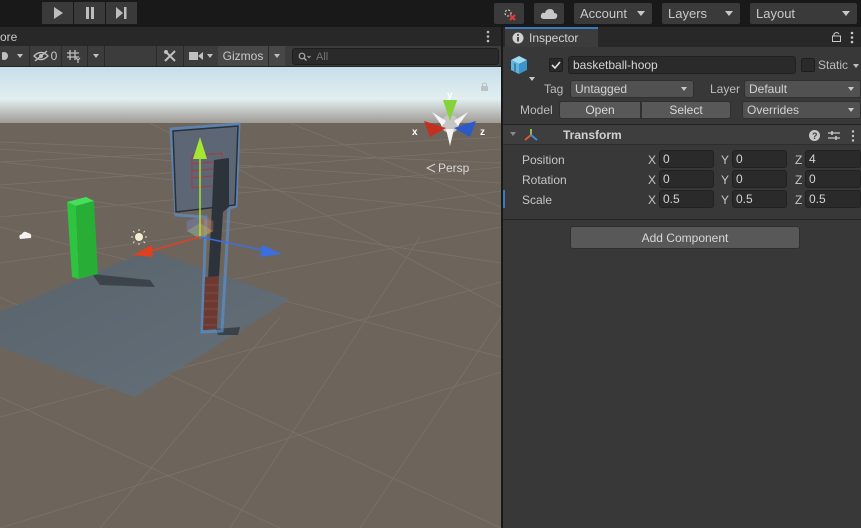  Describe the element at coordinates (82, 238) in the screenshot. I see `green-cube` at that location.